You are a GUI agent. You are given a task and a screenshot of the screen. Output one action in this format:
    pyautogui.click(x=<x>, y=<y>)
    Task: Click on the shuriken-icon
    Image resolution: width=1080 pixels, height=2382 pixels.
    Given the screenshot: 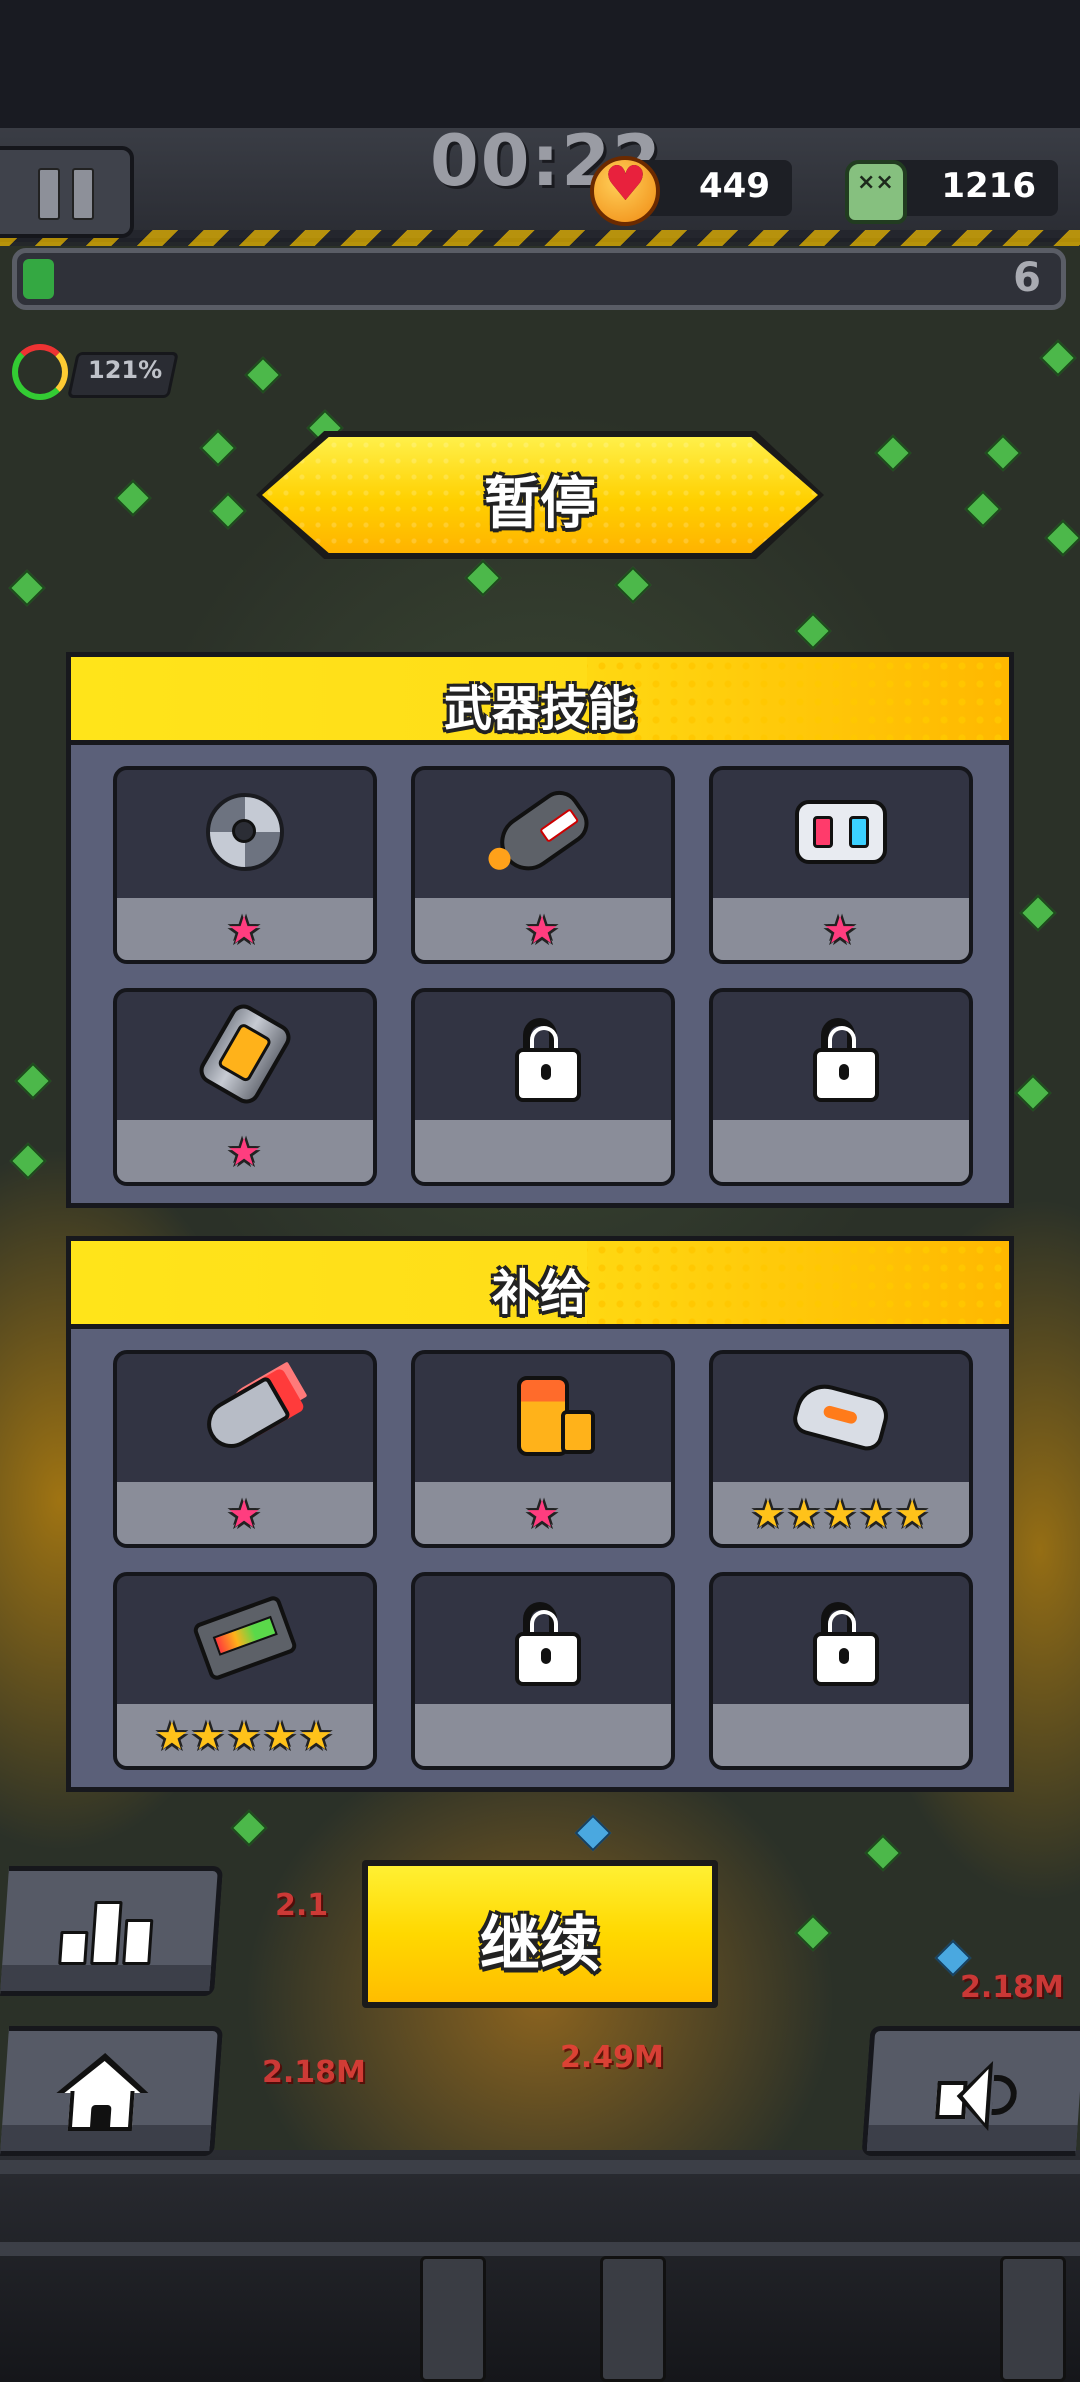 What is the action you would take?
    pyautogui.click(x=245, y=832)
    